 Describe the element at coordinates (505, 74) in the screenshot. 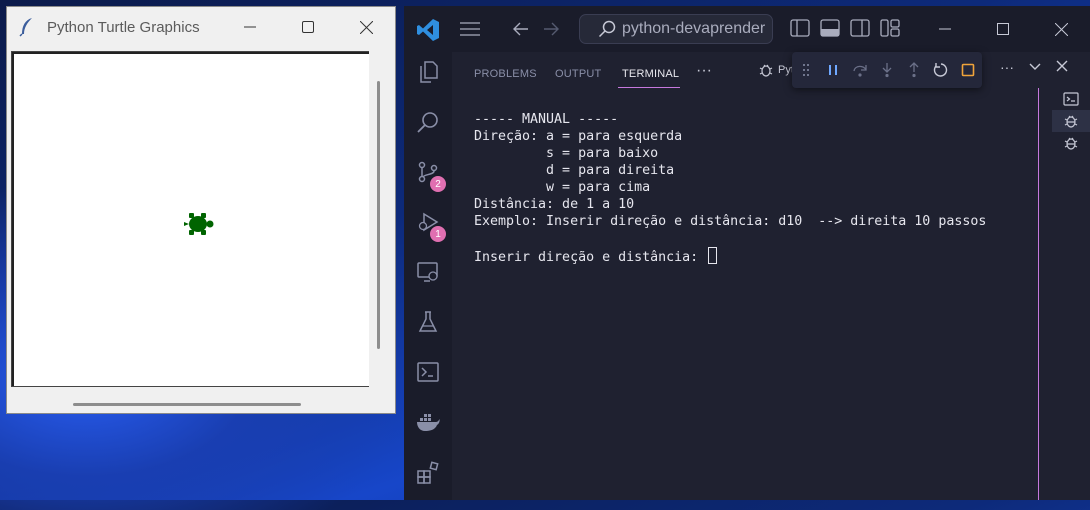

I see `tab-problems: PROBLEMS` at that location.